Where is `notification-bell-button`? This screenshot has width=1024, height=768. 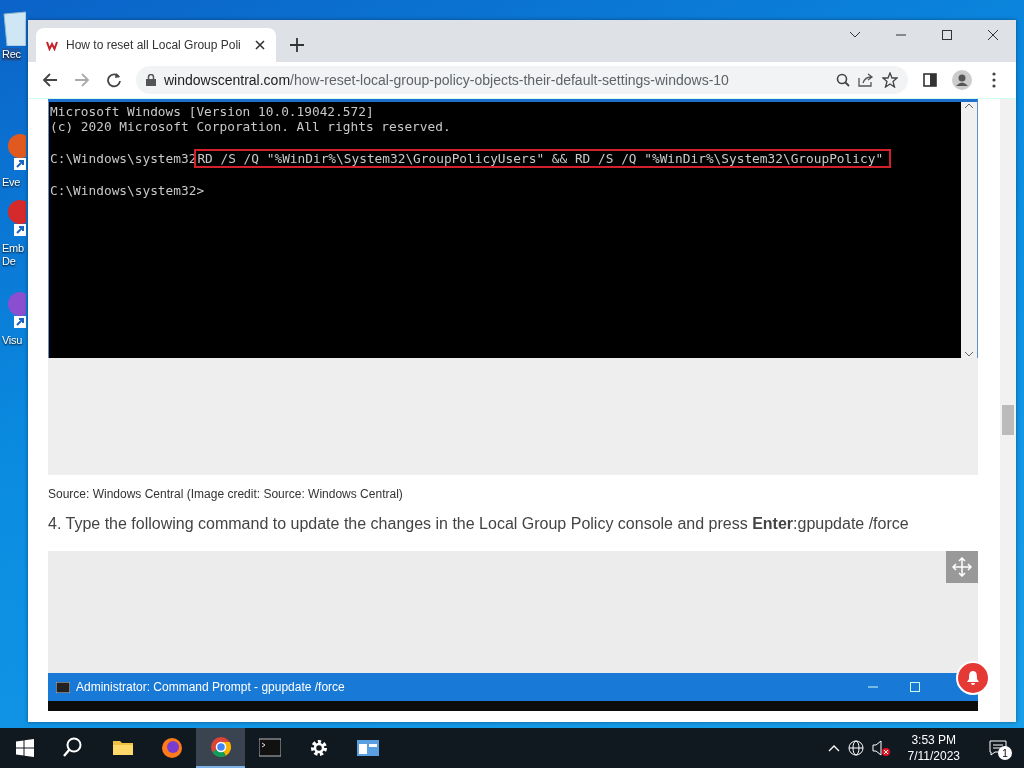 notification-bell-button is located at coordinates (973, 678).